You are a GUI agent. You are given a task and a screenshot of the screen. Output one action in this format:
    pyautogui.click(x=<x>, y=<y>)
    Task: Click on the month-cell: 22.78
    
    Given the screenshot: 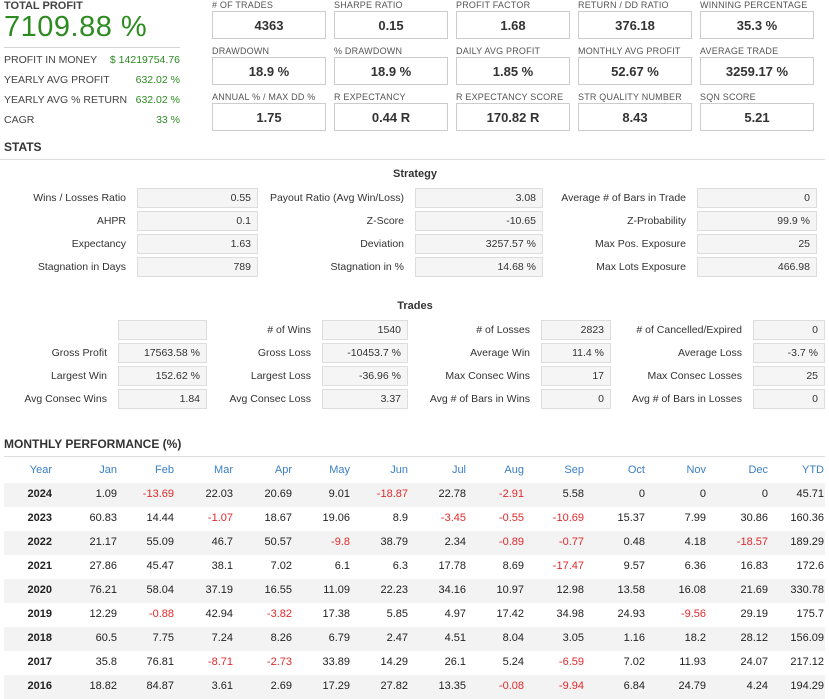 What is the action you would take?
    pyautogui.click(x=452, y=494)
    